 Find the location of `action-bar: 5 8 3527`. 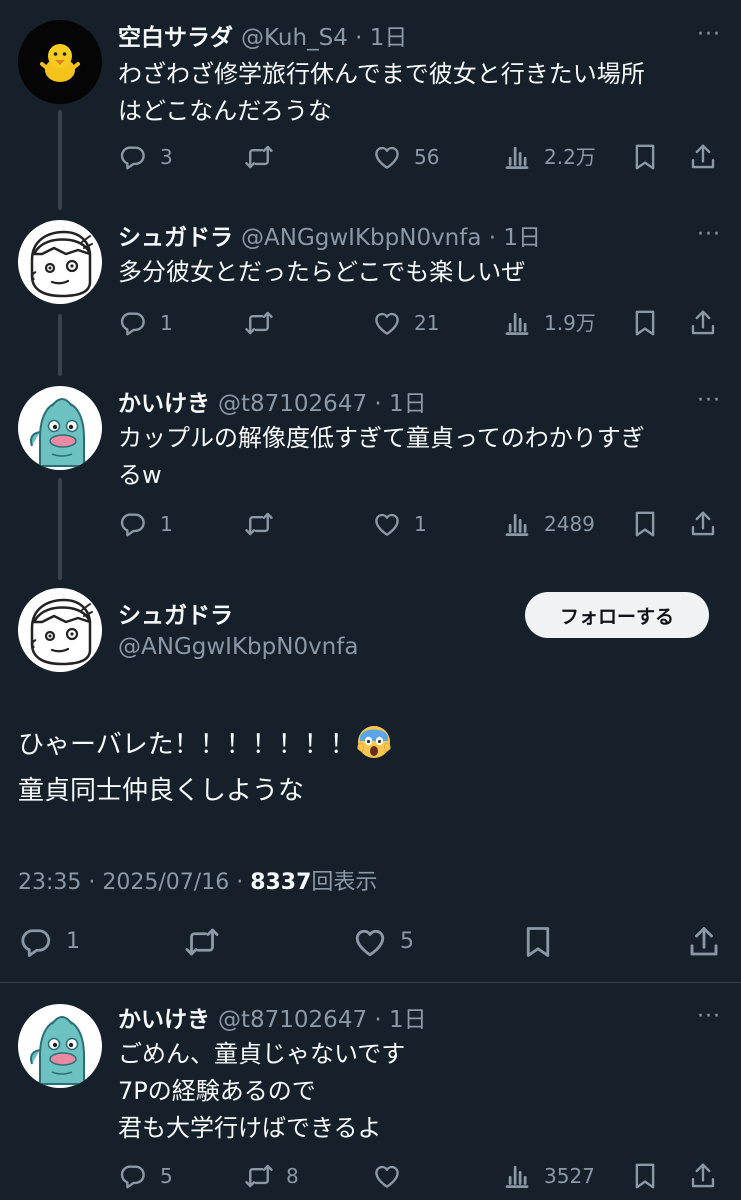

action-bar: 5 8 3527 is located at coordinates (419, 1176).